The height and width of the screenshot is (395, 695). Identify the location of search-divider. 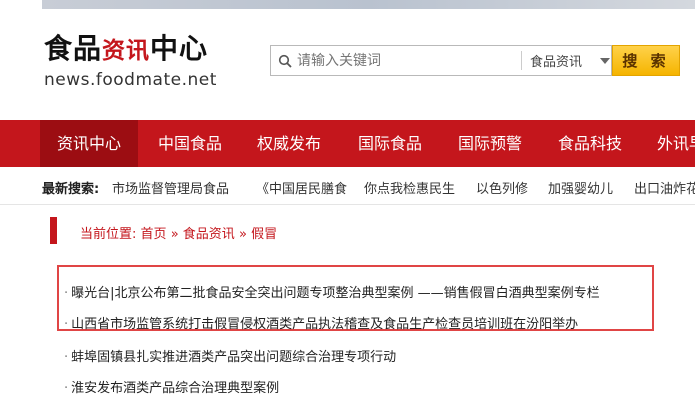
(521, 60).